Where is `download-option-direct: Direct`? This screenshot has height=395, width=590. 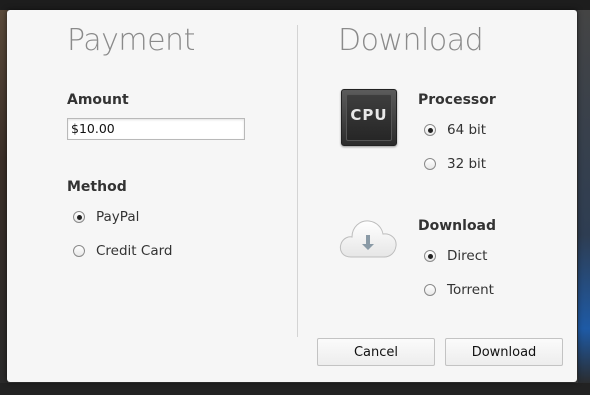
download-option-direct: Direct is located at coordinates (455, 256).